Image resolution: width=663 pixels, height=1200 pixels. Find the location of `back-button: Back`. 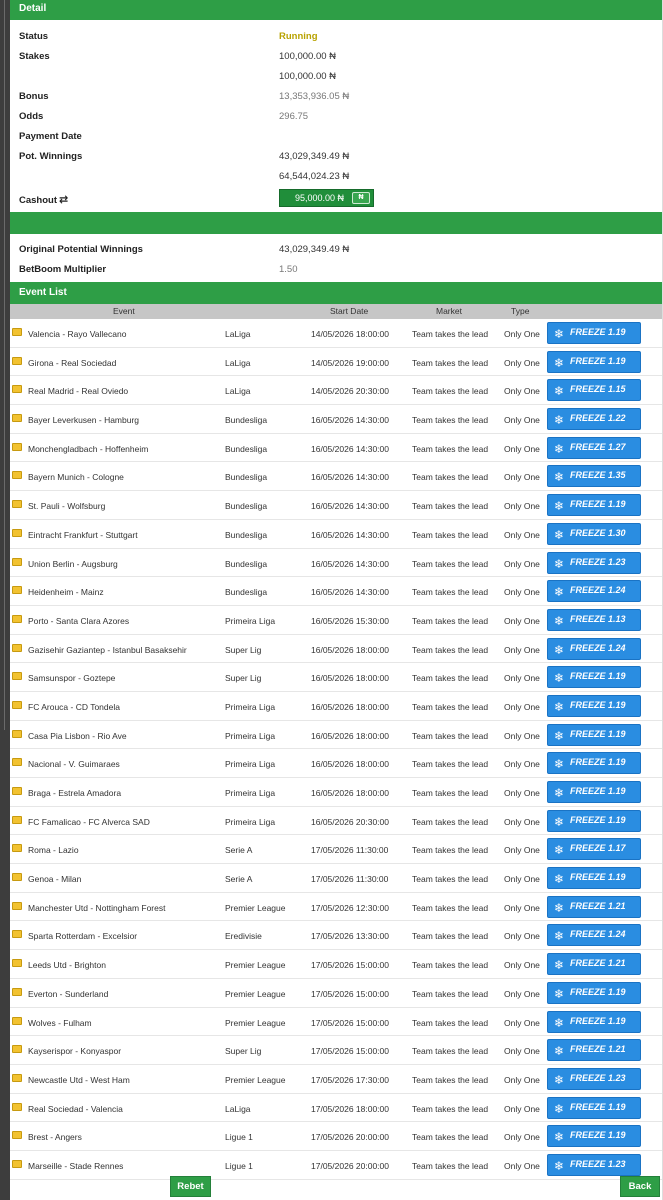

back-button: Back is located at coordinates (640, 1186).